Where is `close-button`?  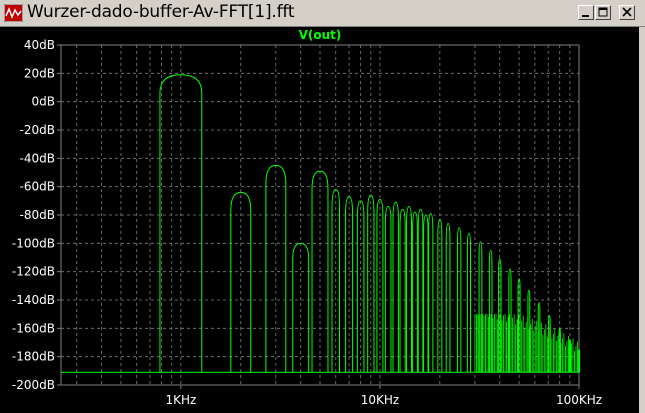 close-button is located at coordinates (627, 12).